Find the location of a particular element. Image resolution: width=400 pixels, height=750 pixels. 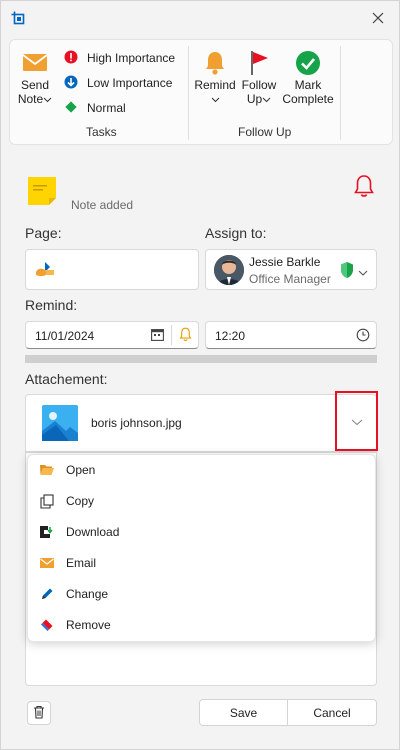

title-bar is located at coordinates (200, 18).